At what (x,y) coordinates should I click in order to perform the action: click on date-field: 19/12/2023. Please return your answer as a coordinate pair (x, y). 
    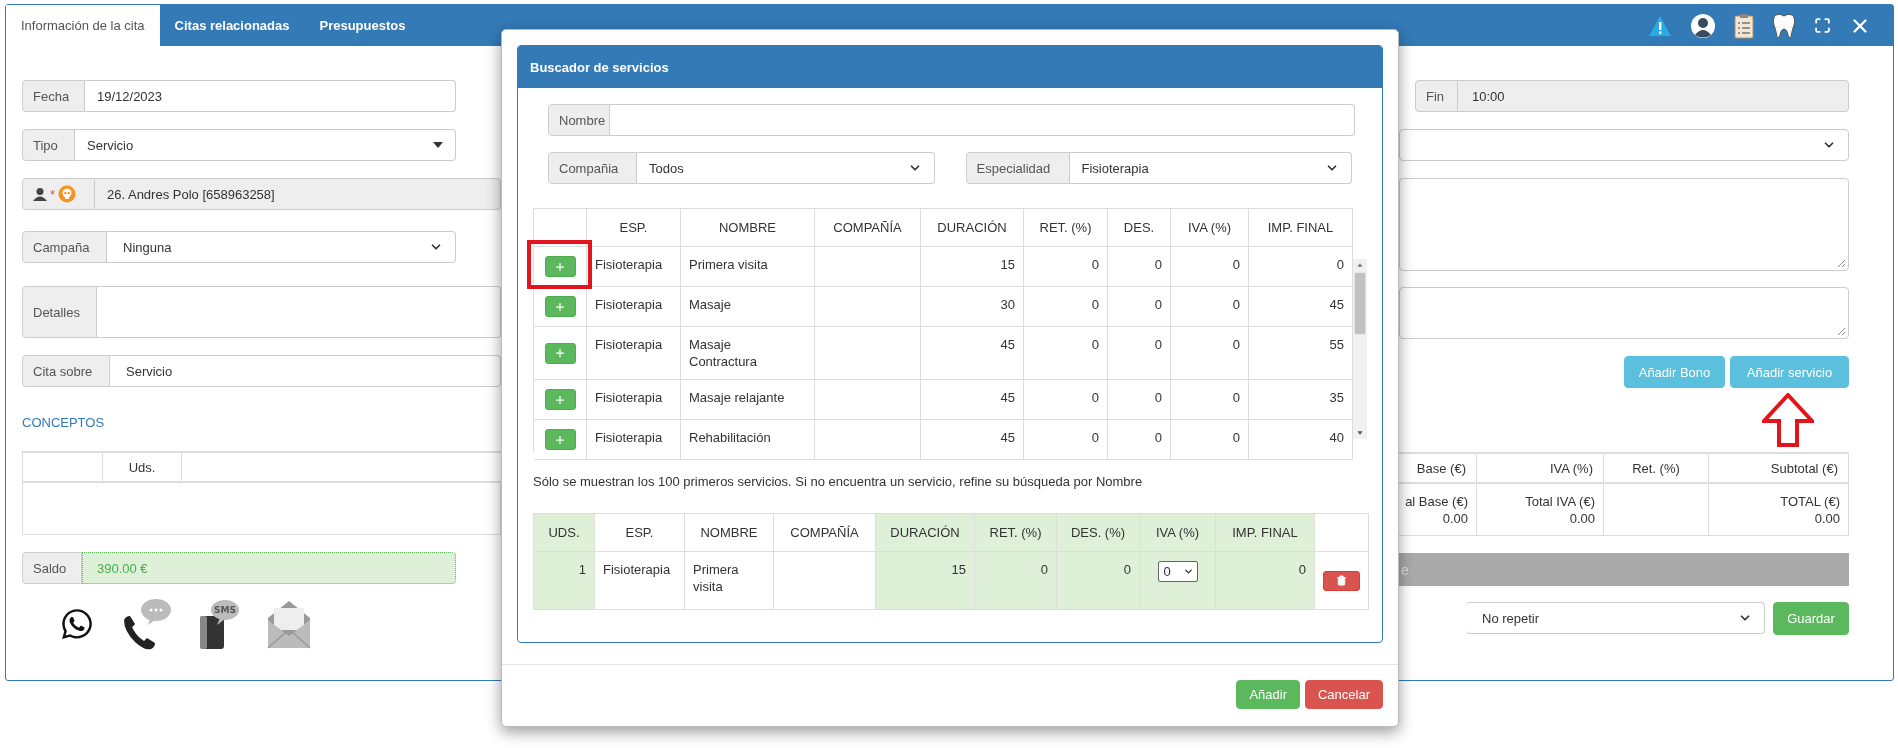
    Looking at the image, I should click on (270, 96).